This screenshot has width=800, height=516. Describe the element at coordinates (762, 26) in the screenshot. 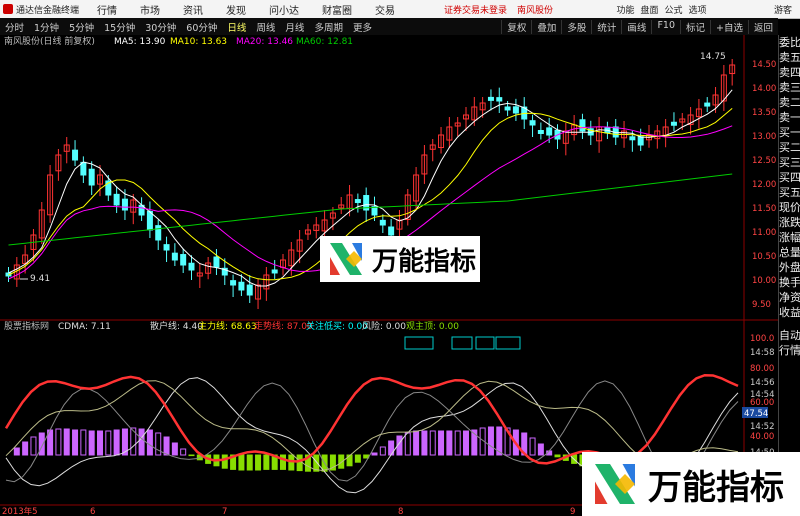

I see `tool-back: 返回` at that location.